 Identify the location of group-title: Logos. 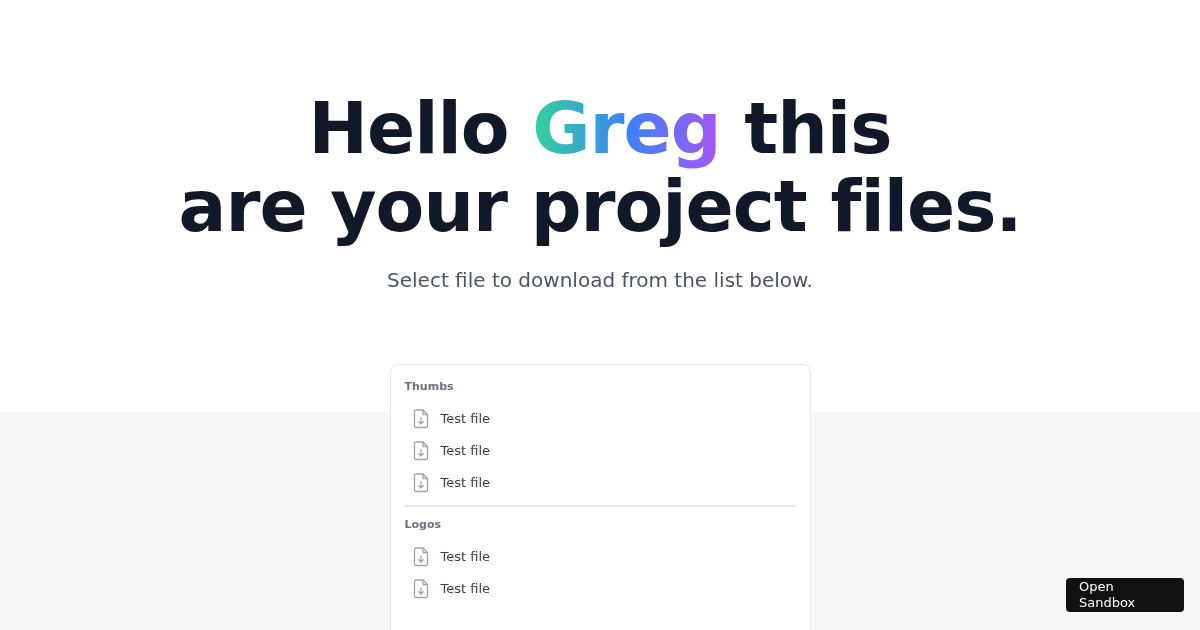
(423, 525).